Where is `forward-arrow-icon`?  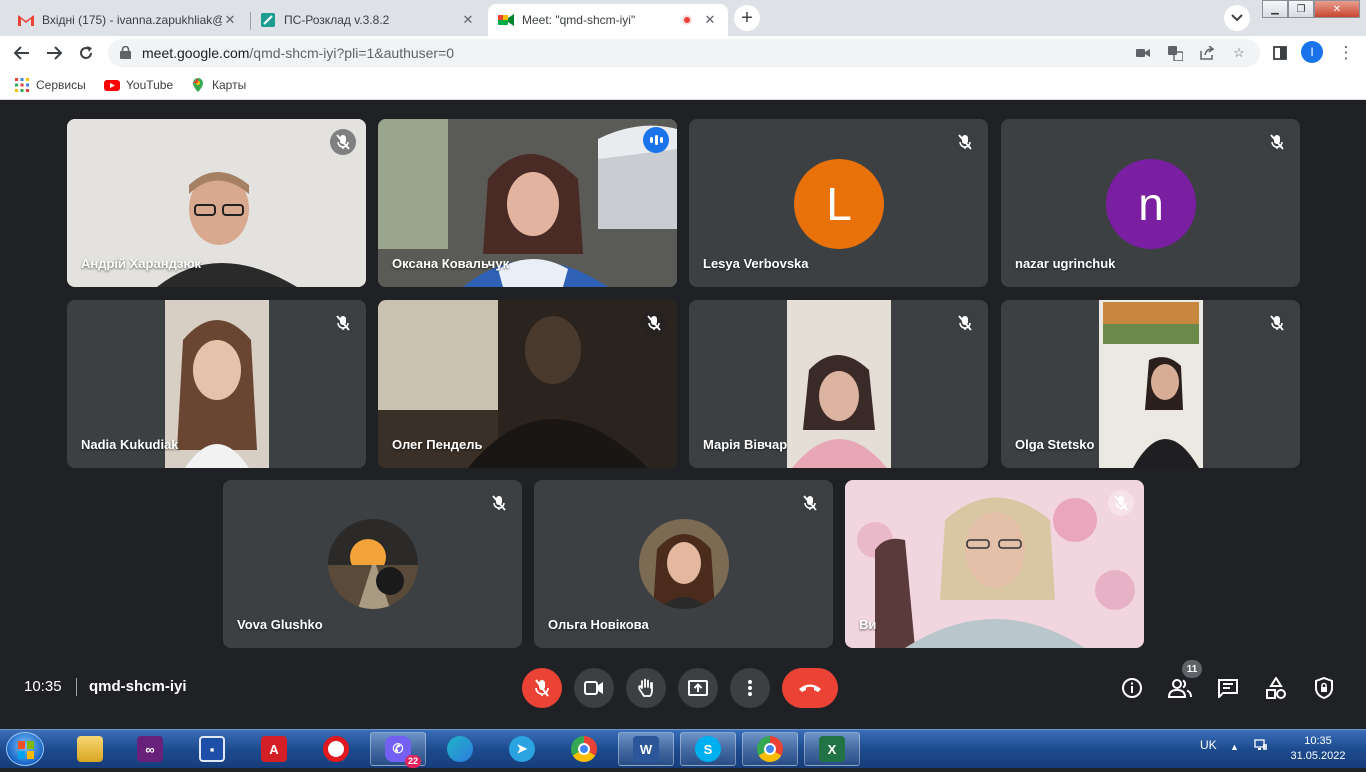
forward-arrow-icon is located at coordinates (54, 53).